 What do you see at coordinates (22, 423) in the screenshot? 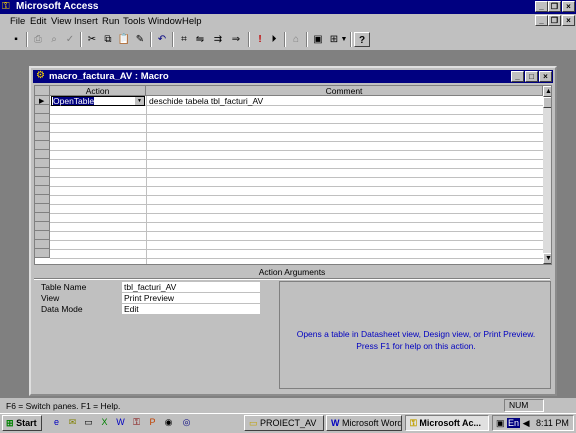
I see `start-button: ⊞ Start` at bounding box center [22, 423].